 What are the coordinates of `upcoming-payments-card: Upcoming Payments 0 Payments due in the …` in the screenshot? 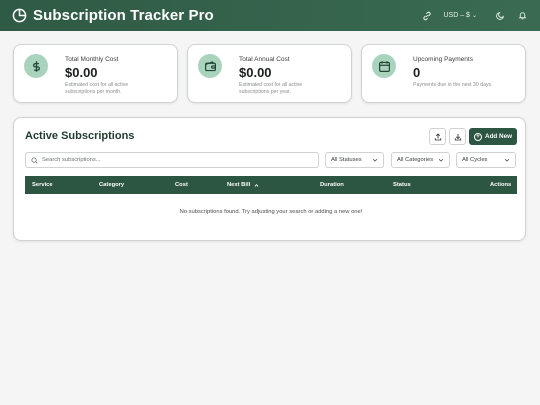 It's located at (443, 73).